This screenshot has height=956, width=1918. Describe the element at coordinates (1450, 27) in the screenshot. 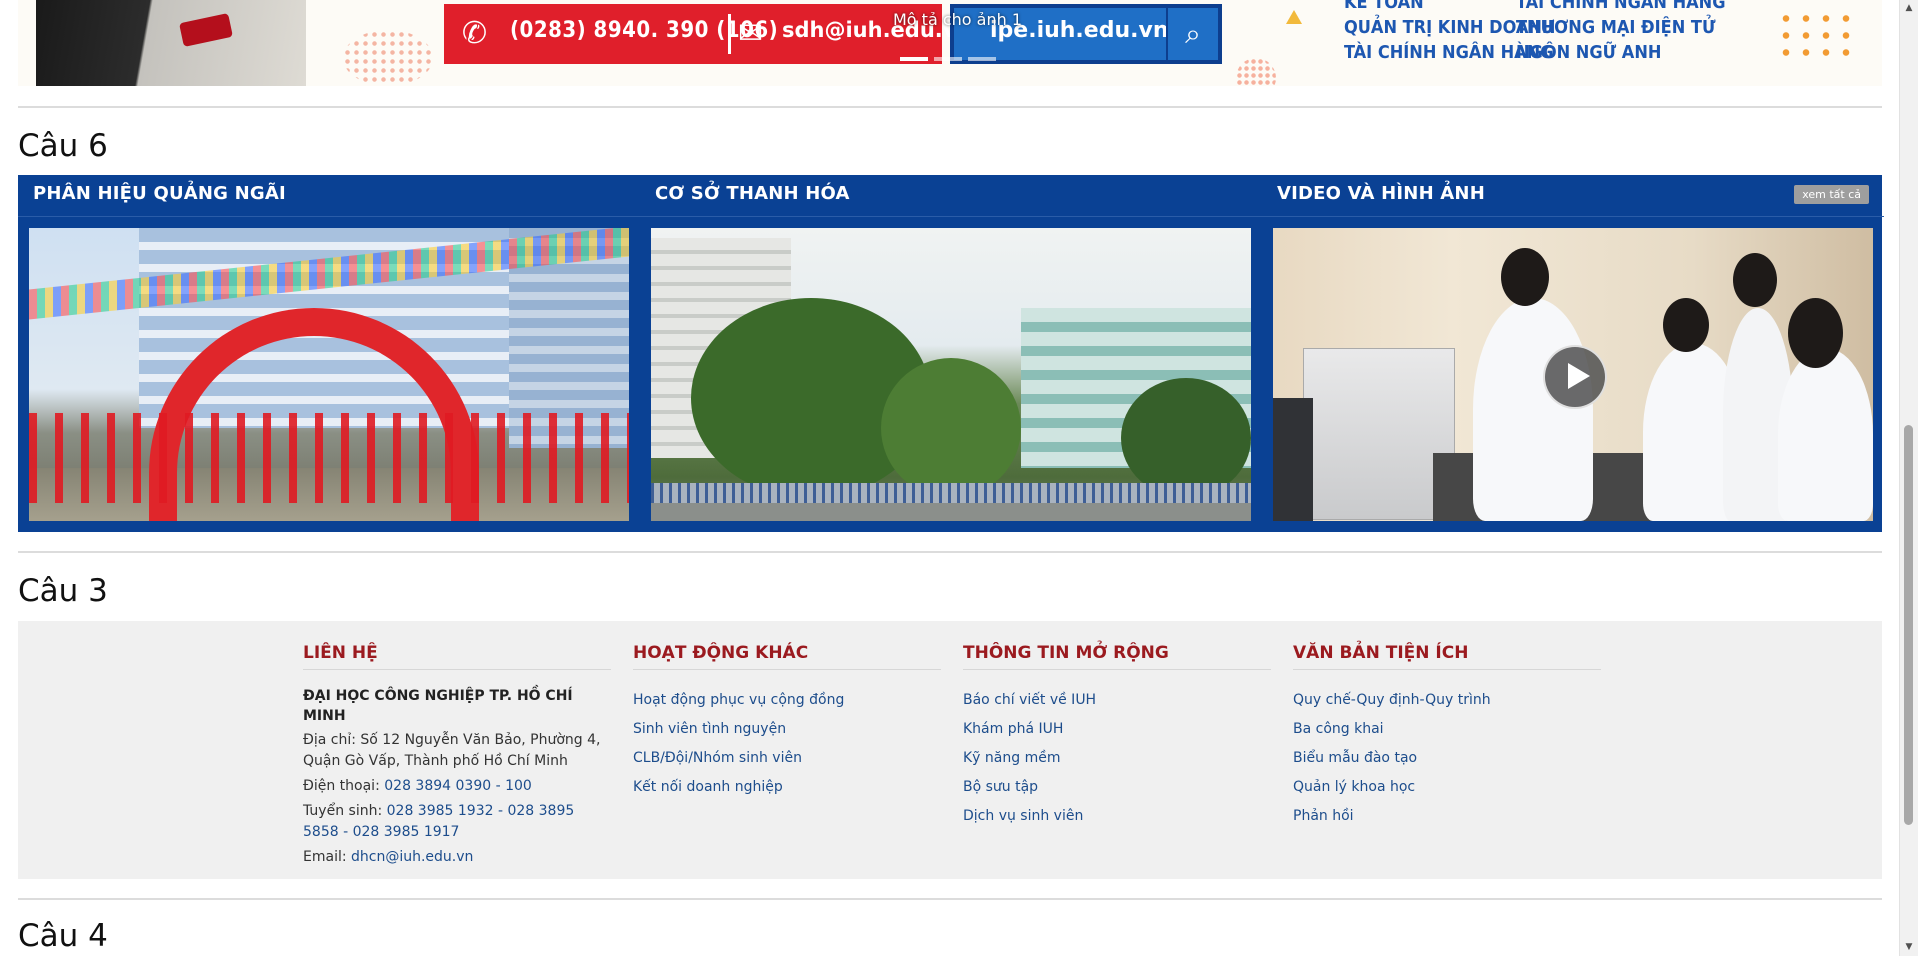

I see `major-item: QUẢN TRỊ KINH DOANH` at that location.